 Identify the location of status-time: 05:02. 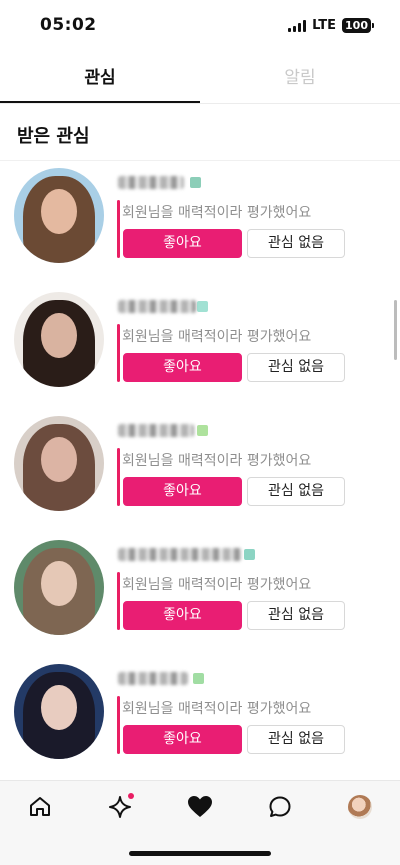
(68, 25).